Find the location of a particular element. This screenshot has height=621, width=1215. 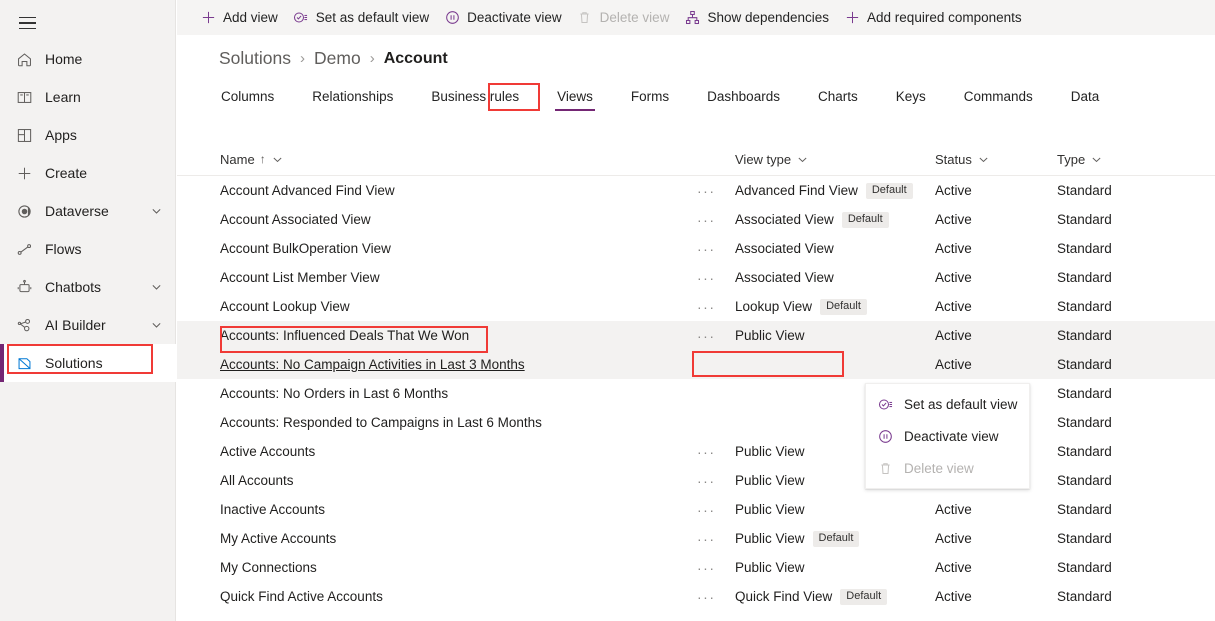

sidebar-item-solutions: Solutions is located at coordinates (88, 363).